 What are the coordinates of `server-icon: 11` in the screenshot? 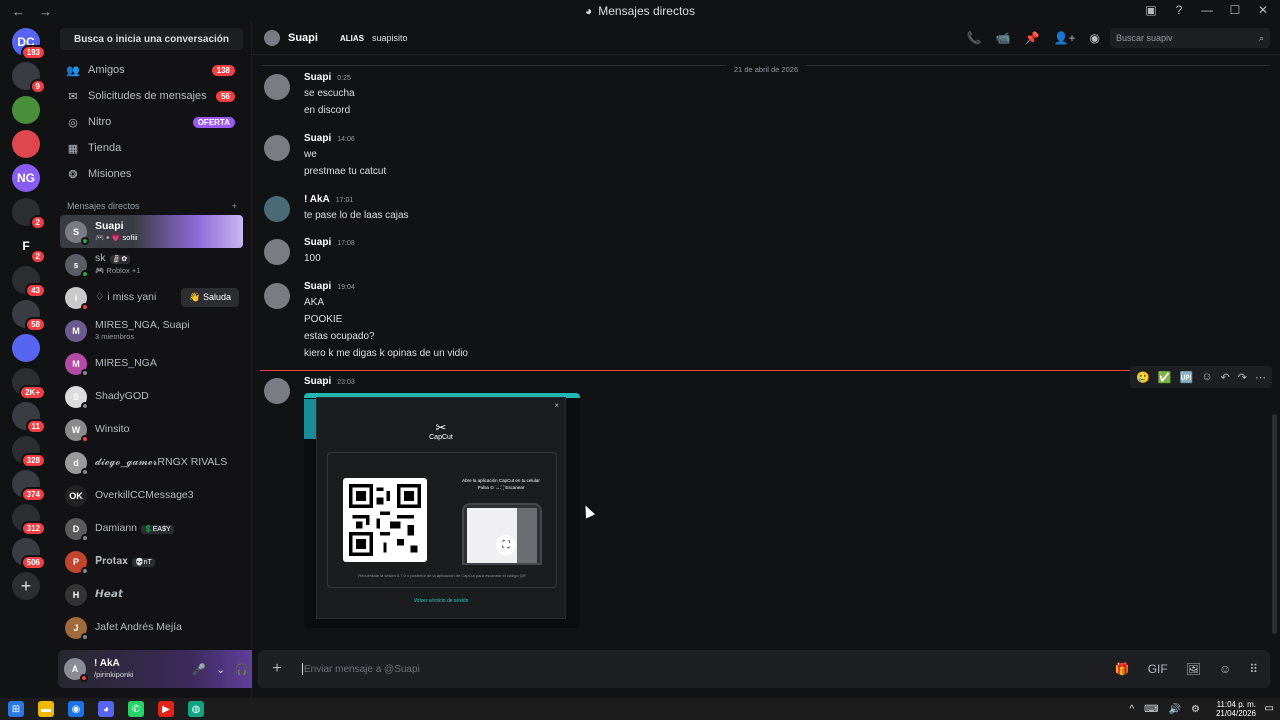 It's located at (29, 418).